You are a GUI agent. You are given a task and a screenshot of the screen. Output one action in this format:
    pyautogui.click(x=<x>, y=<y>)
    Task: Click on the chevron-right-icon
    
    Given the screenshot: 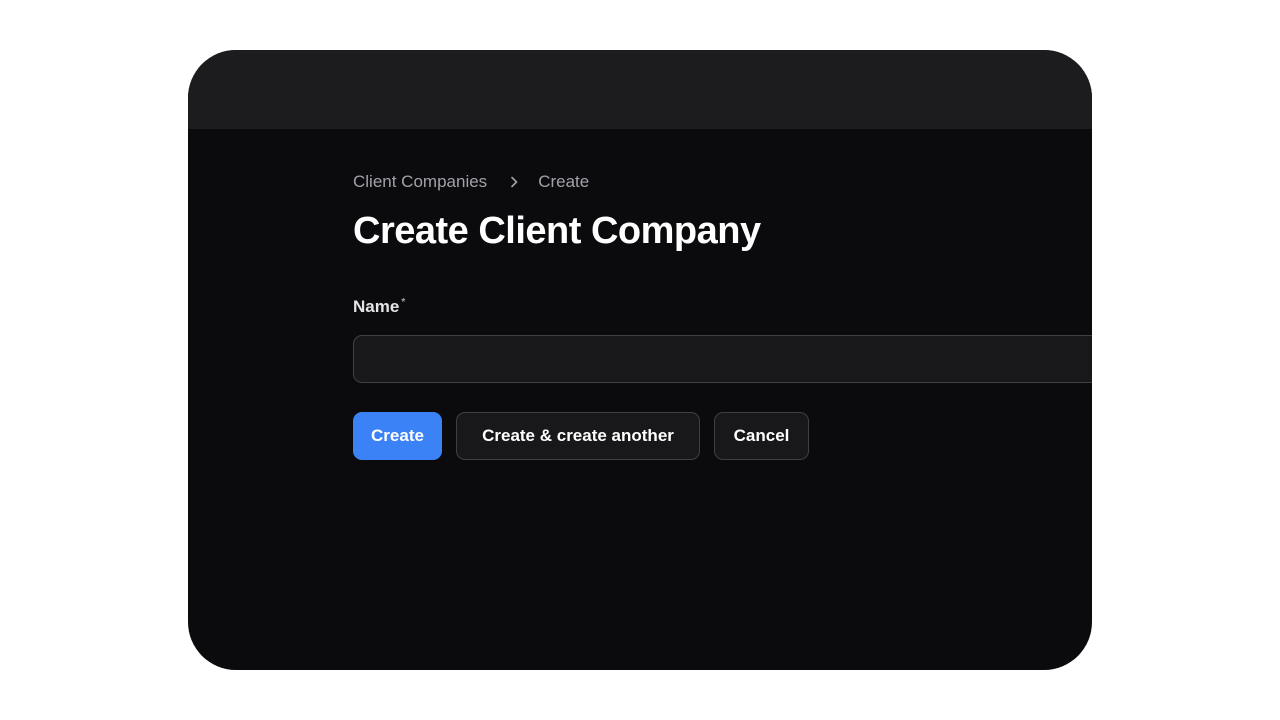 What is the action you would take?
    pyautogui.click(x=514, y=182)
    